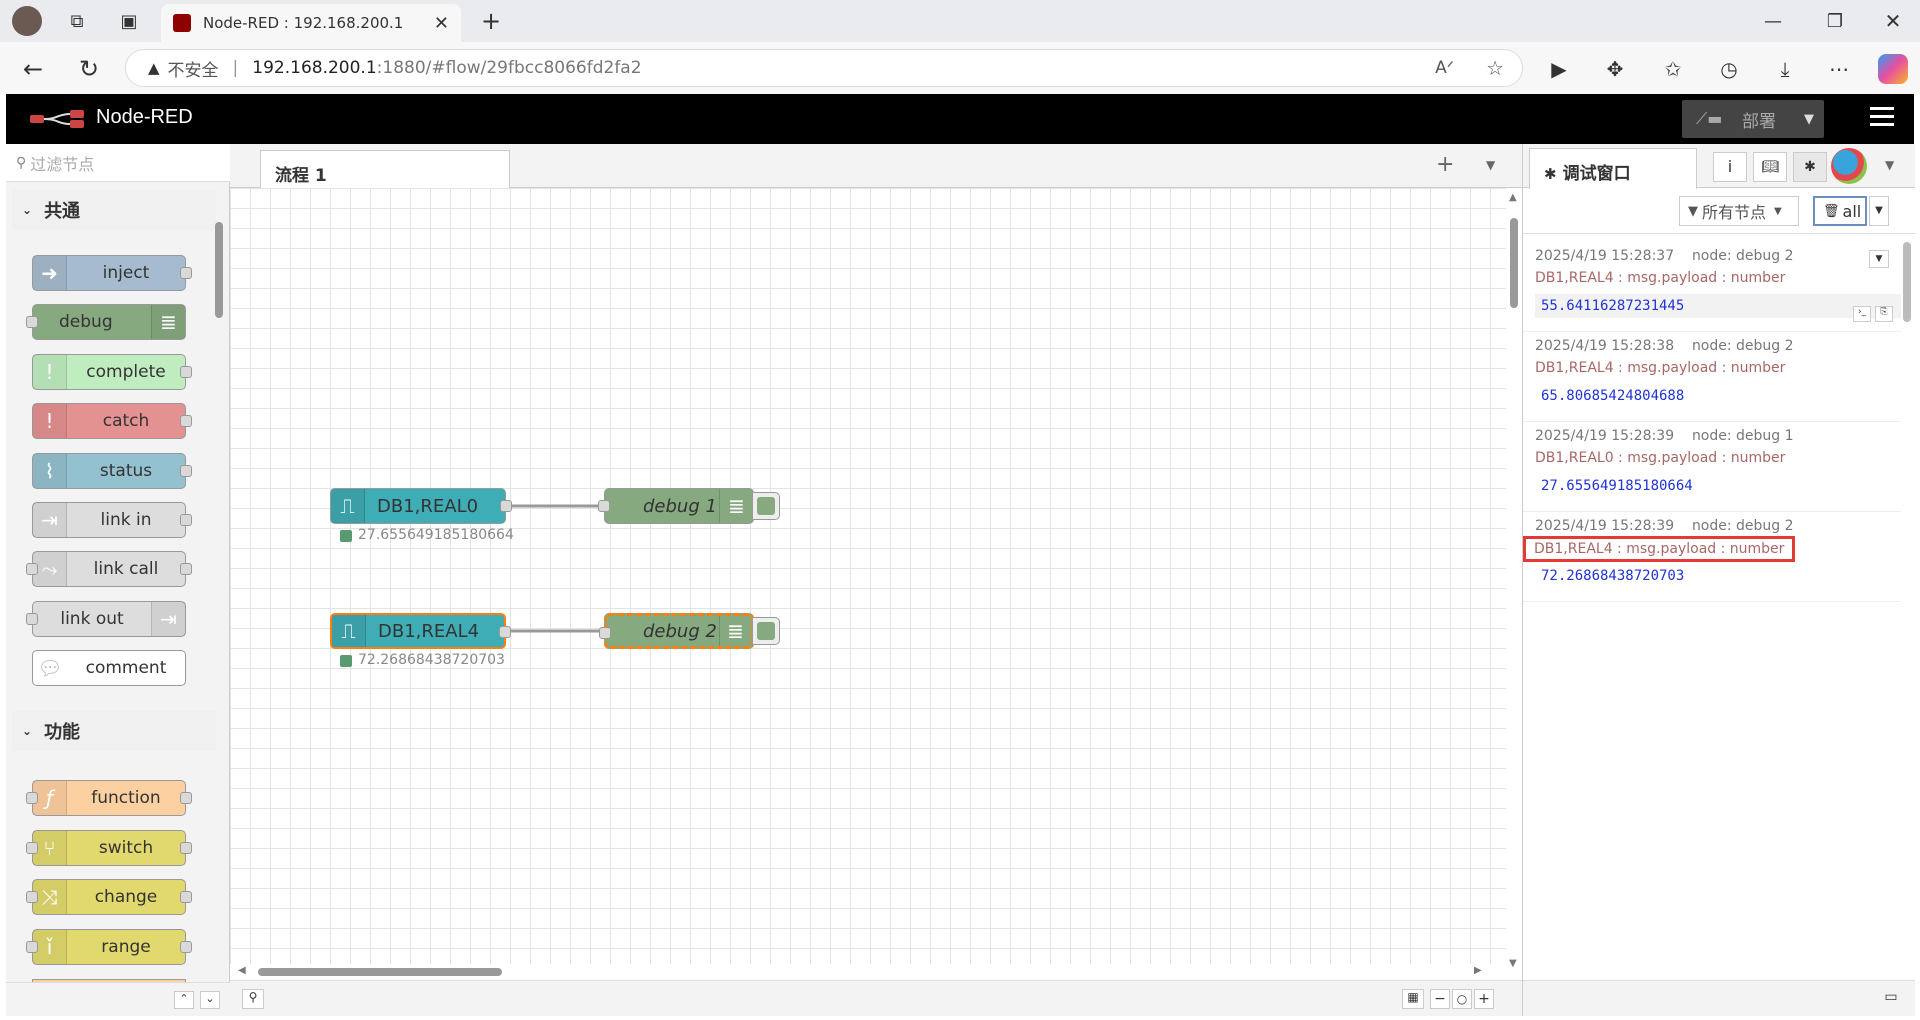 This screenshot has height=1020, width=1920. What do you see at coordinates (1879, 259) in the screenshot?
I see `message-menu-chevron-icon: ▼` at bounding box center [1879, 259].